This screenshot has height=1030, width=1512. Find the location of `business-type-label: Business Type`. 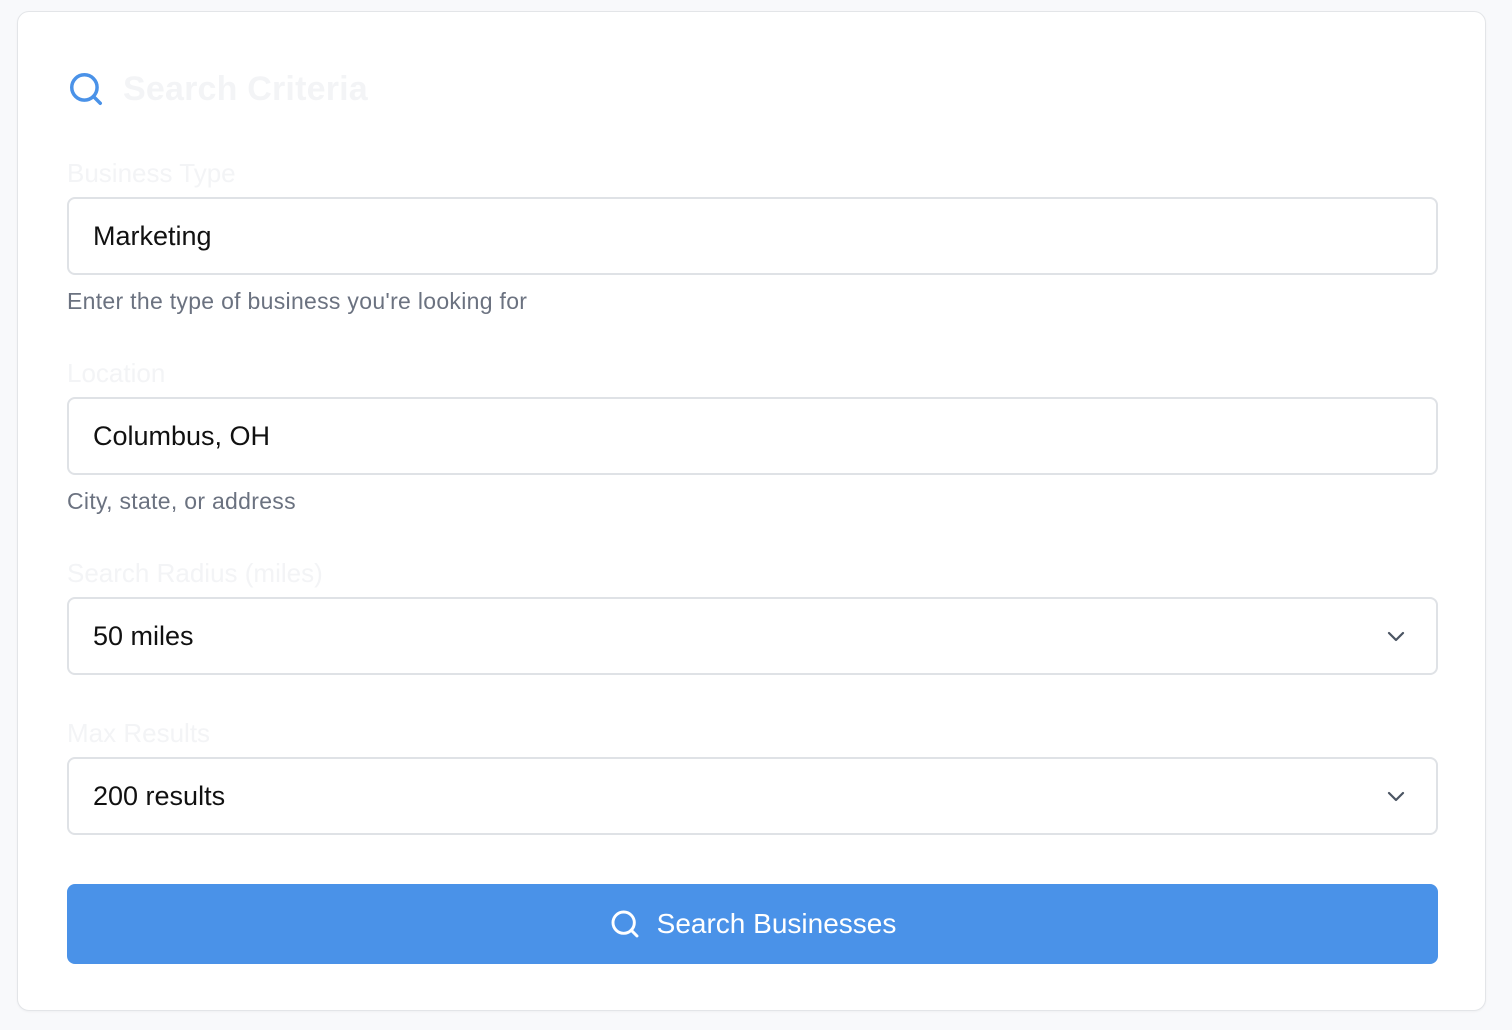

business-type-label: Business Type is located at coordinates (151, 173).